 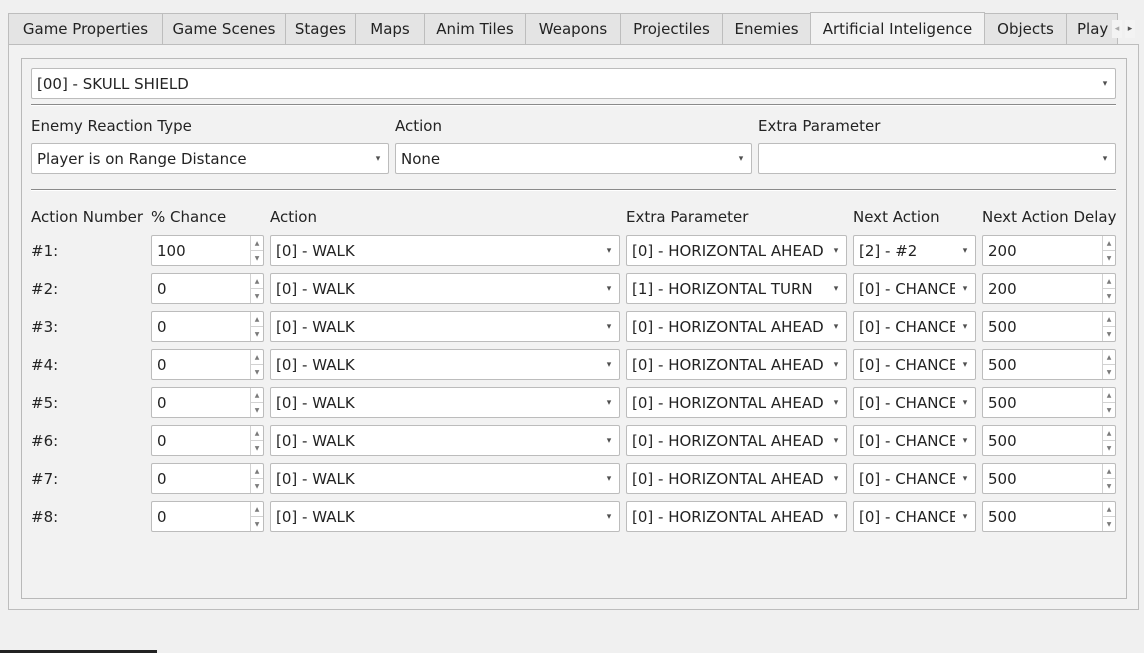 What do you see at coordinates (1130, 29) in the screenshot?
I see `tab-scroll-right-icon: ▸` at bounding box center [1130, 29].